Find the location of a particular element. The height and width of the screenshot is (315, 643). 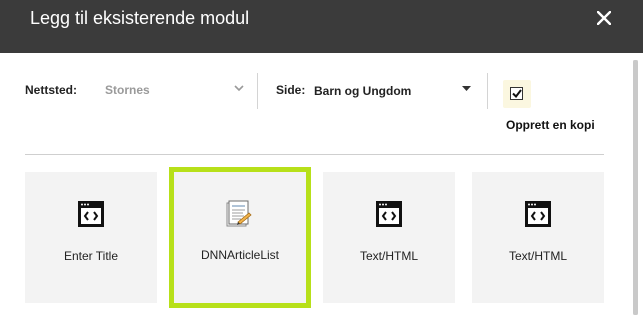

page-label: Side: is located at coordinates (291, 90).